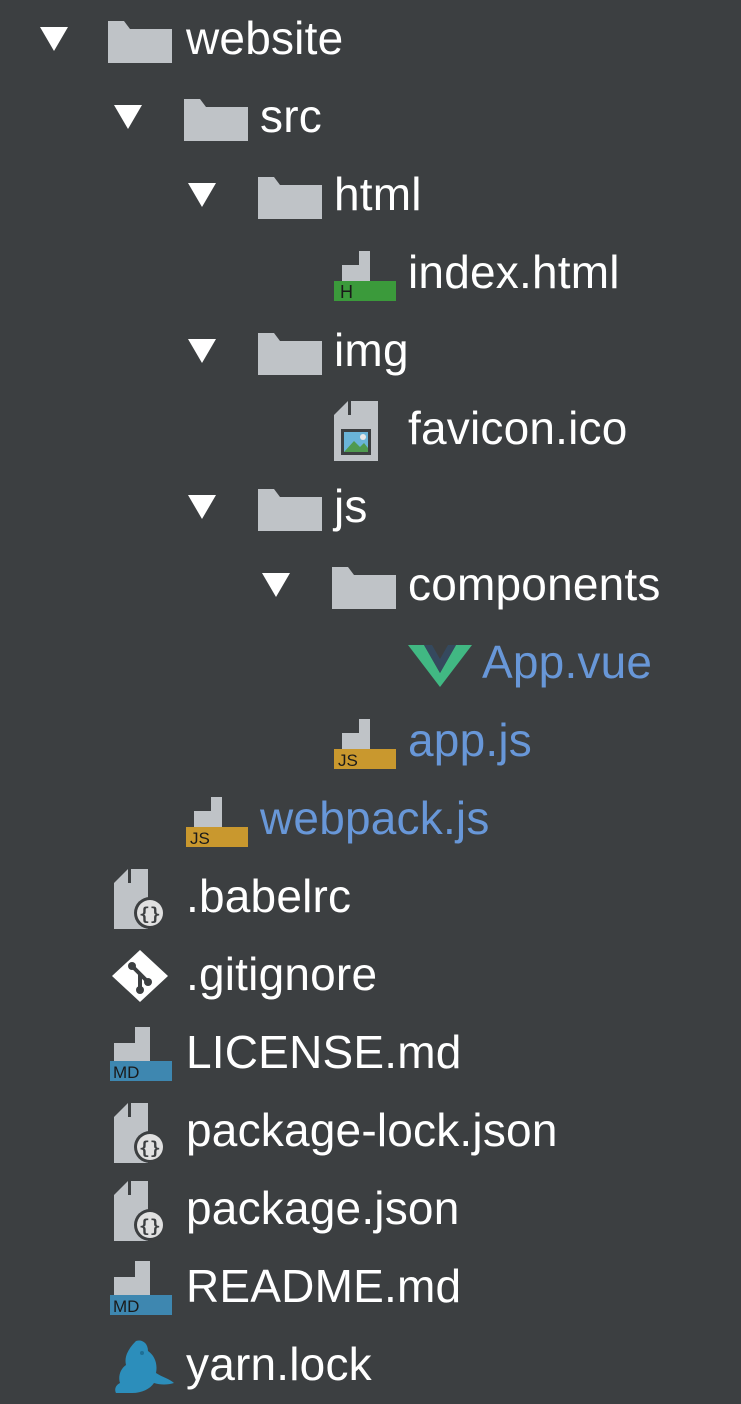  I want to click on tree-item-label: components, so click(534, 584).